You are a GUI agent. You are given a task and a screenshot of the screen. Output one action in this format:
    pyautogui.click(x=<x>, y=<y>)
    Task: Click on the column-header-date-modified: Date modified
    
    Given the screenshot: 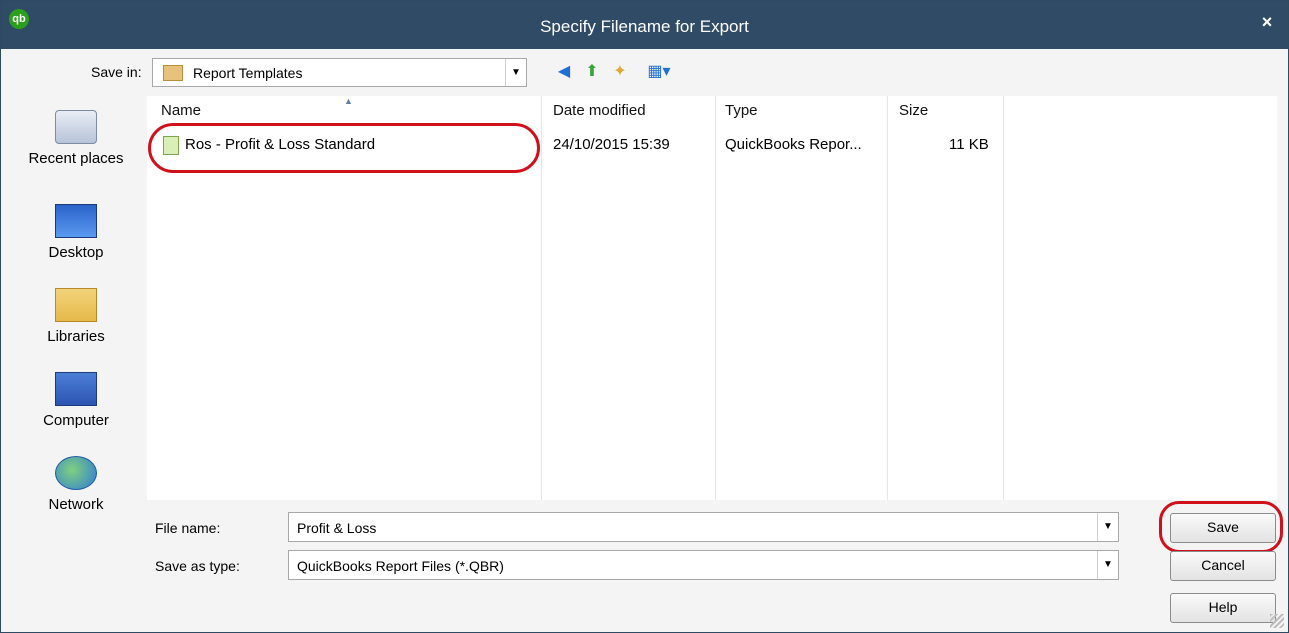 What is the action you would take?
    pyautogui.click(x=599, y=110)
    